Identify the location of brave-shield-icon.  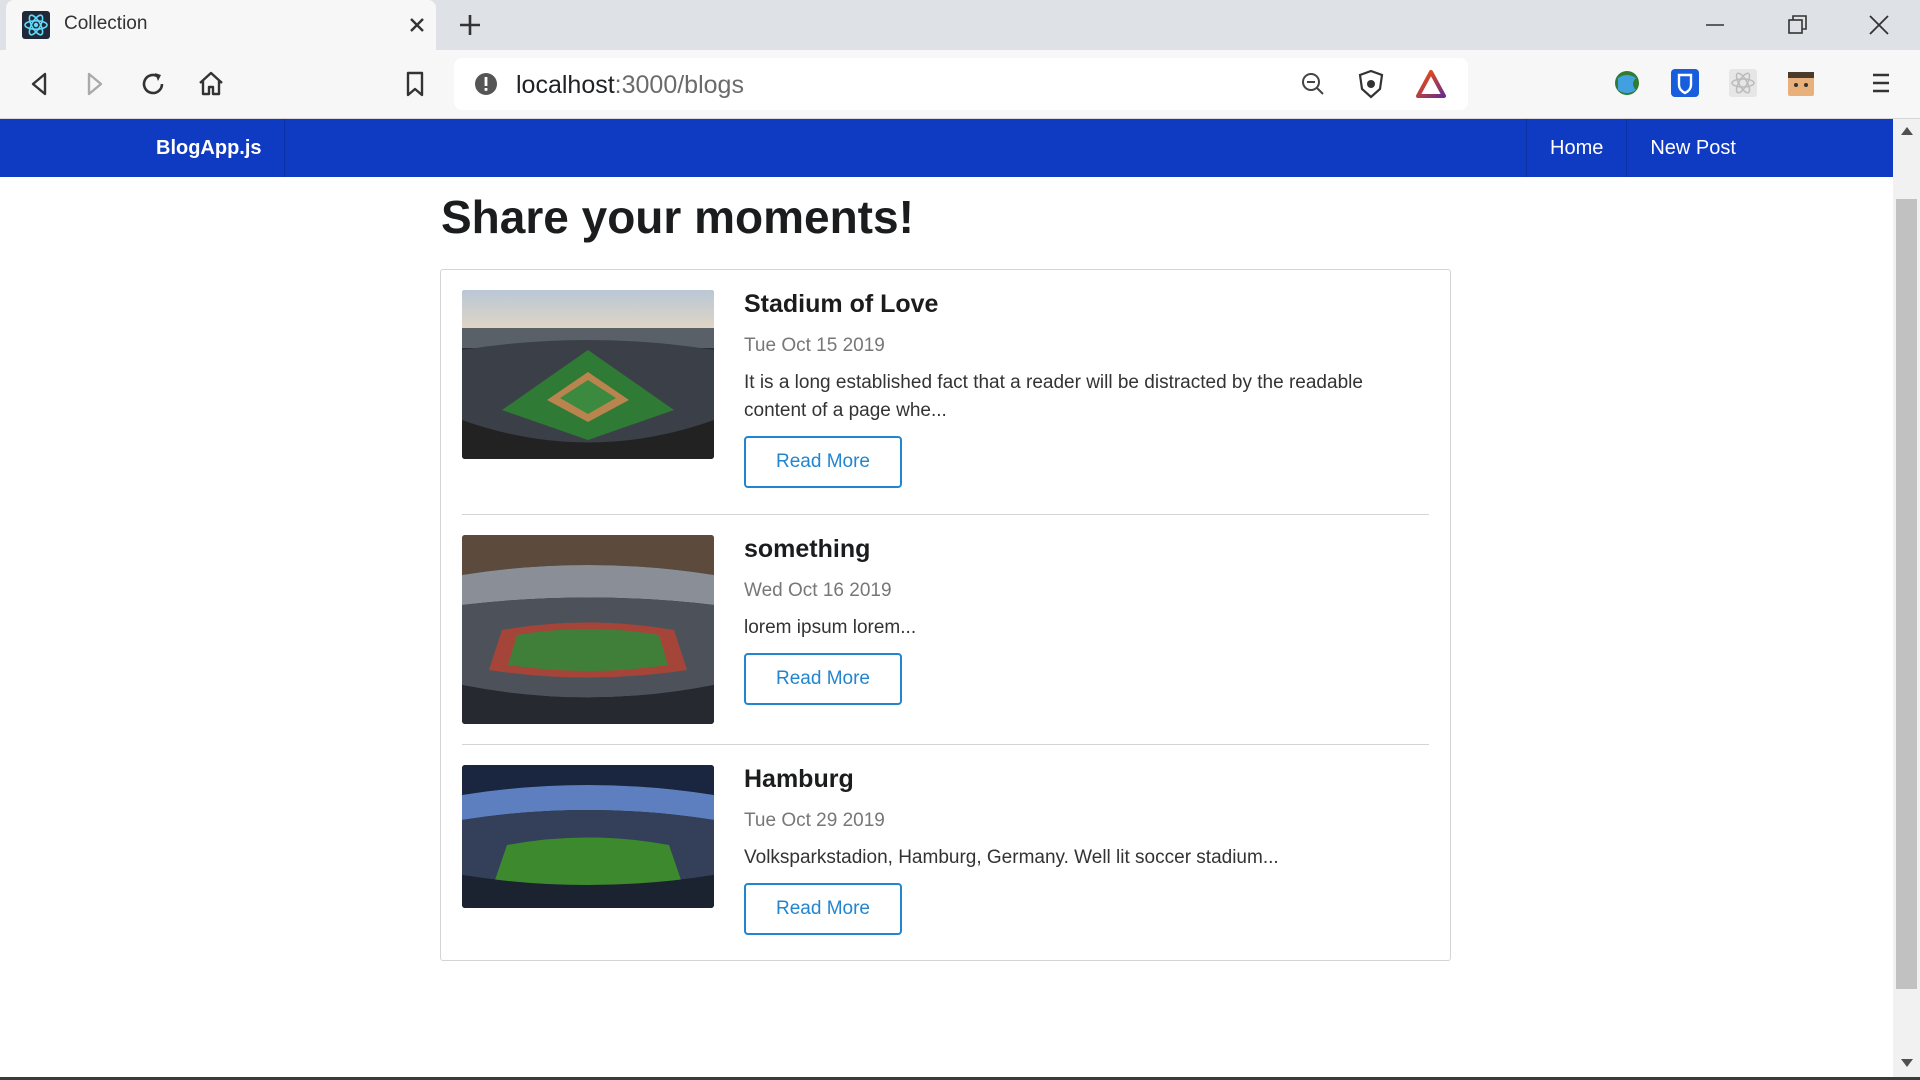
(1371, 84).